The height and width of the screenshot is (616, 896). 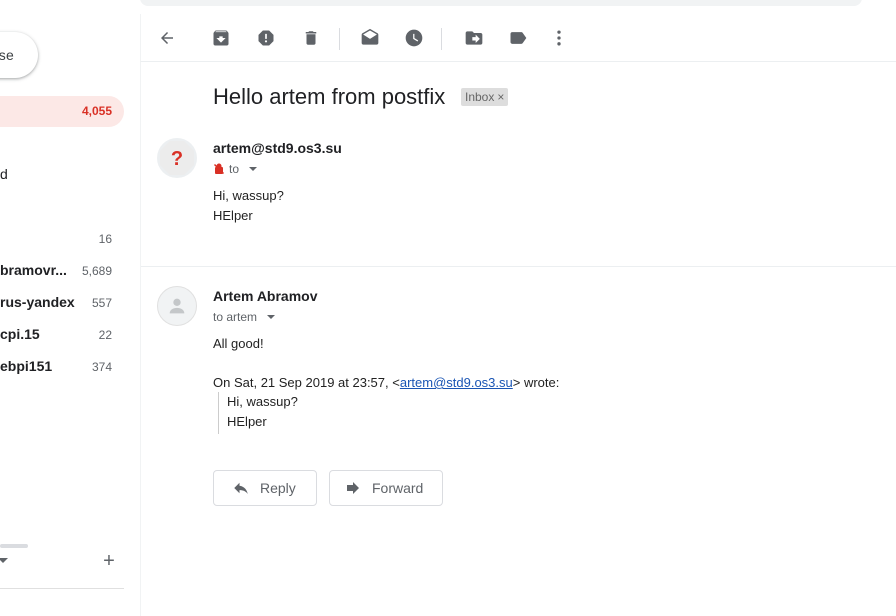 I want to click on search-bar, so click(x=501, y=3).